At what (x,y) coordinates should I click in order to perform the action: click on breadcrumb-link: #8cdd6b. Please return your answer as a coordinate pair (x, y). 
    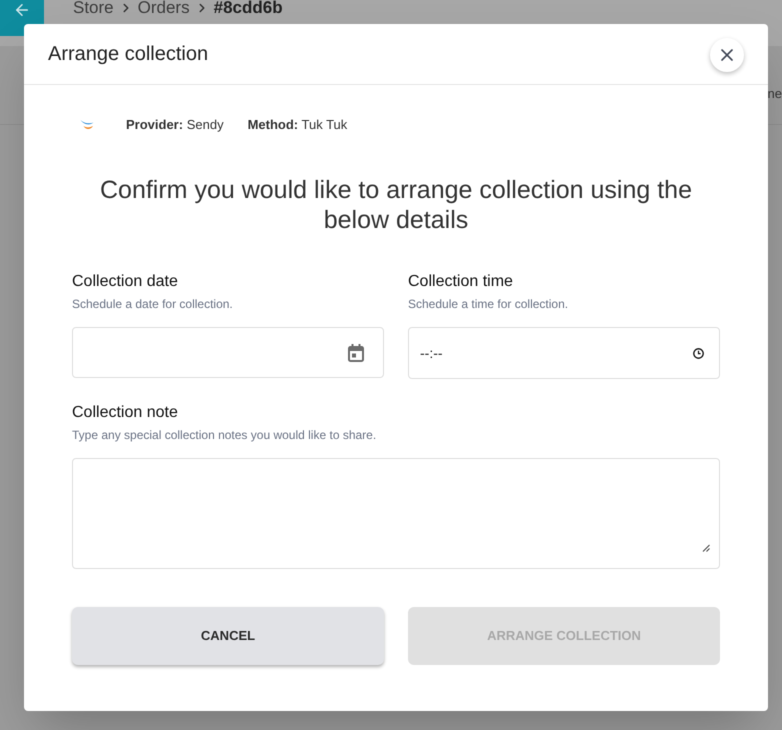
    Looking at the image, I should click on (248, 8).